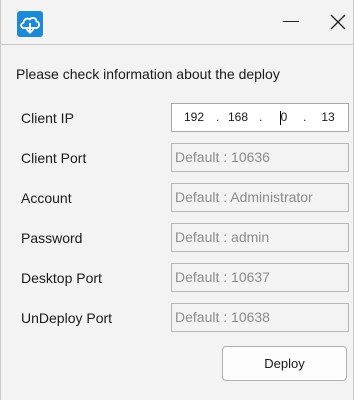 The image size is (354, 400). What do you see at coordinates (260, 277) in the screenshot?
I see `desktop-port-field: Default : 10637` at bounding box center [260, 277].